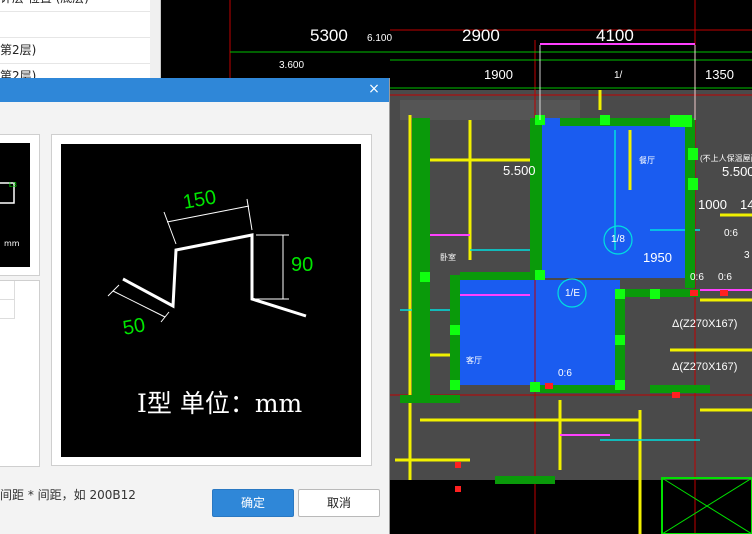 This screenshot has width=752, height=534. I want to click on list-item: 计层·位置 (底层), so click(80, 6).